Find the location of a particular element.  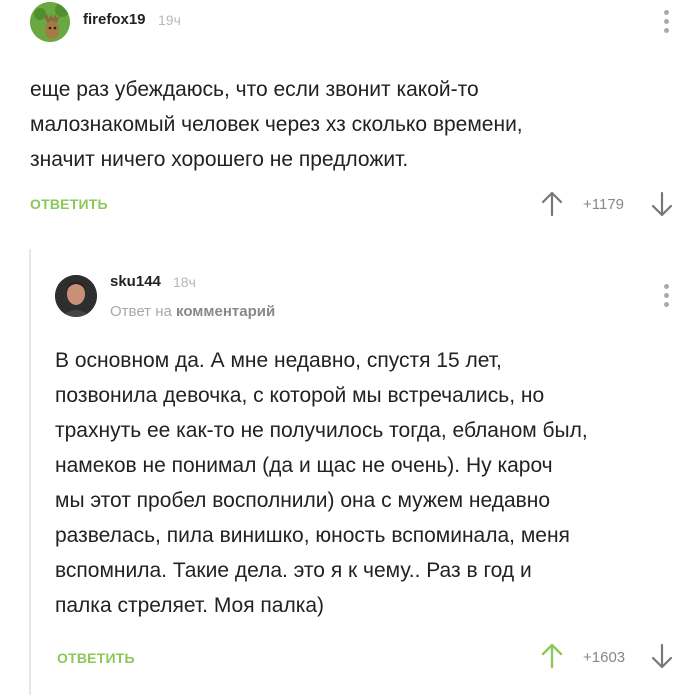

rating-score: +1179 is located at coordinates (604, 204).